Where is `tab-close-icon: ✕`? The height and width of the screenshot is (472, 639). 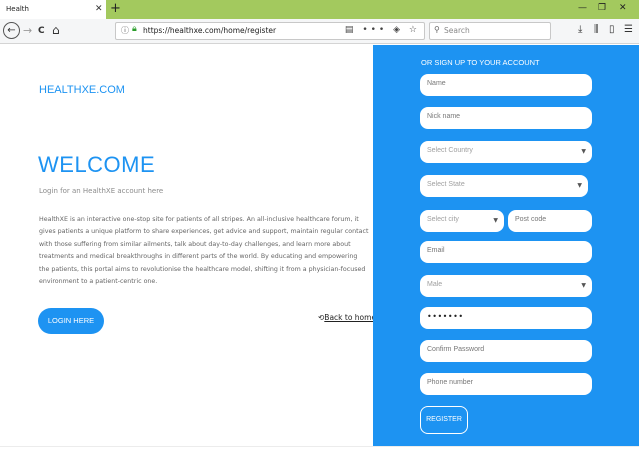
tab-close-icon: ✕ is located at coordinates (99, 9).